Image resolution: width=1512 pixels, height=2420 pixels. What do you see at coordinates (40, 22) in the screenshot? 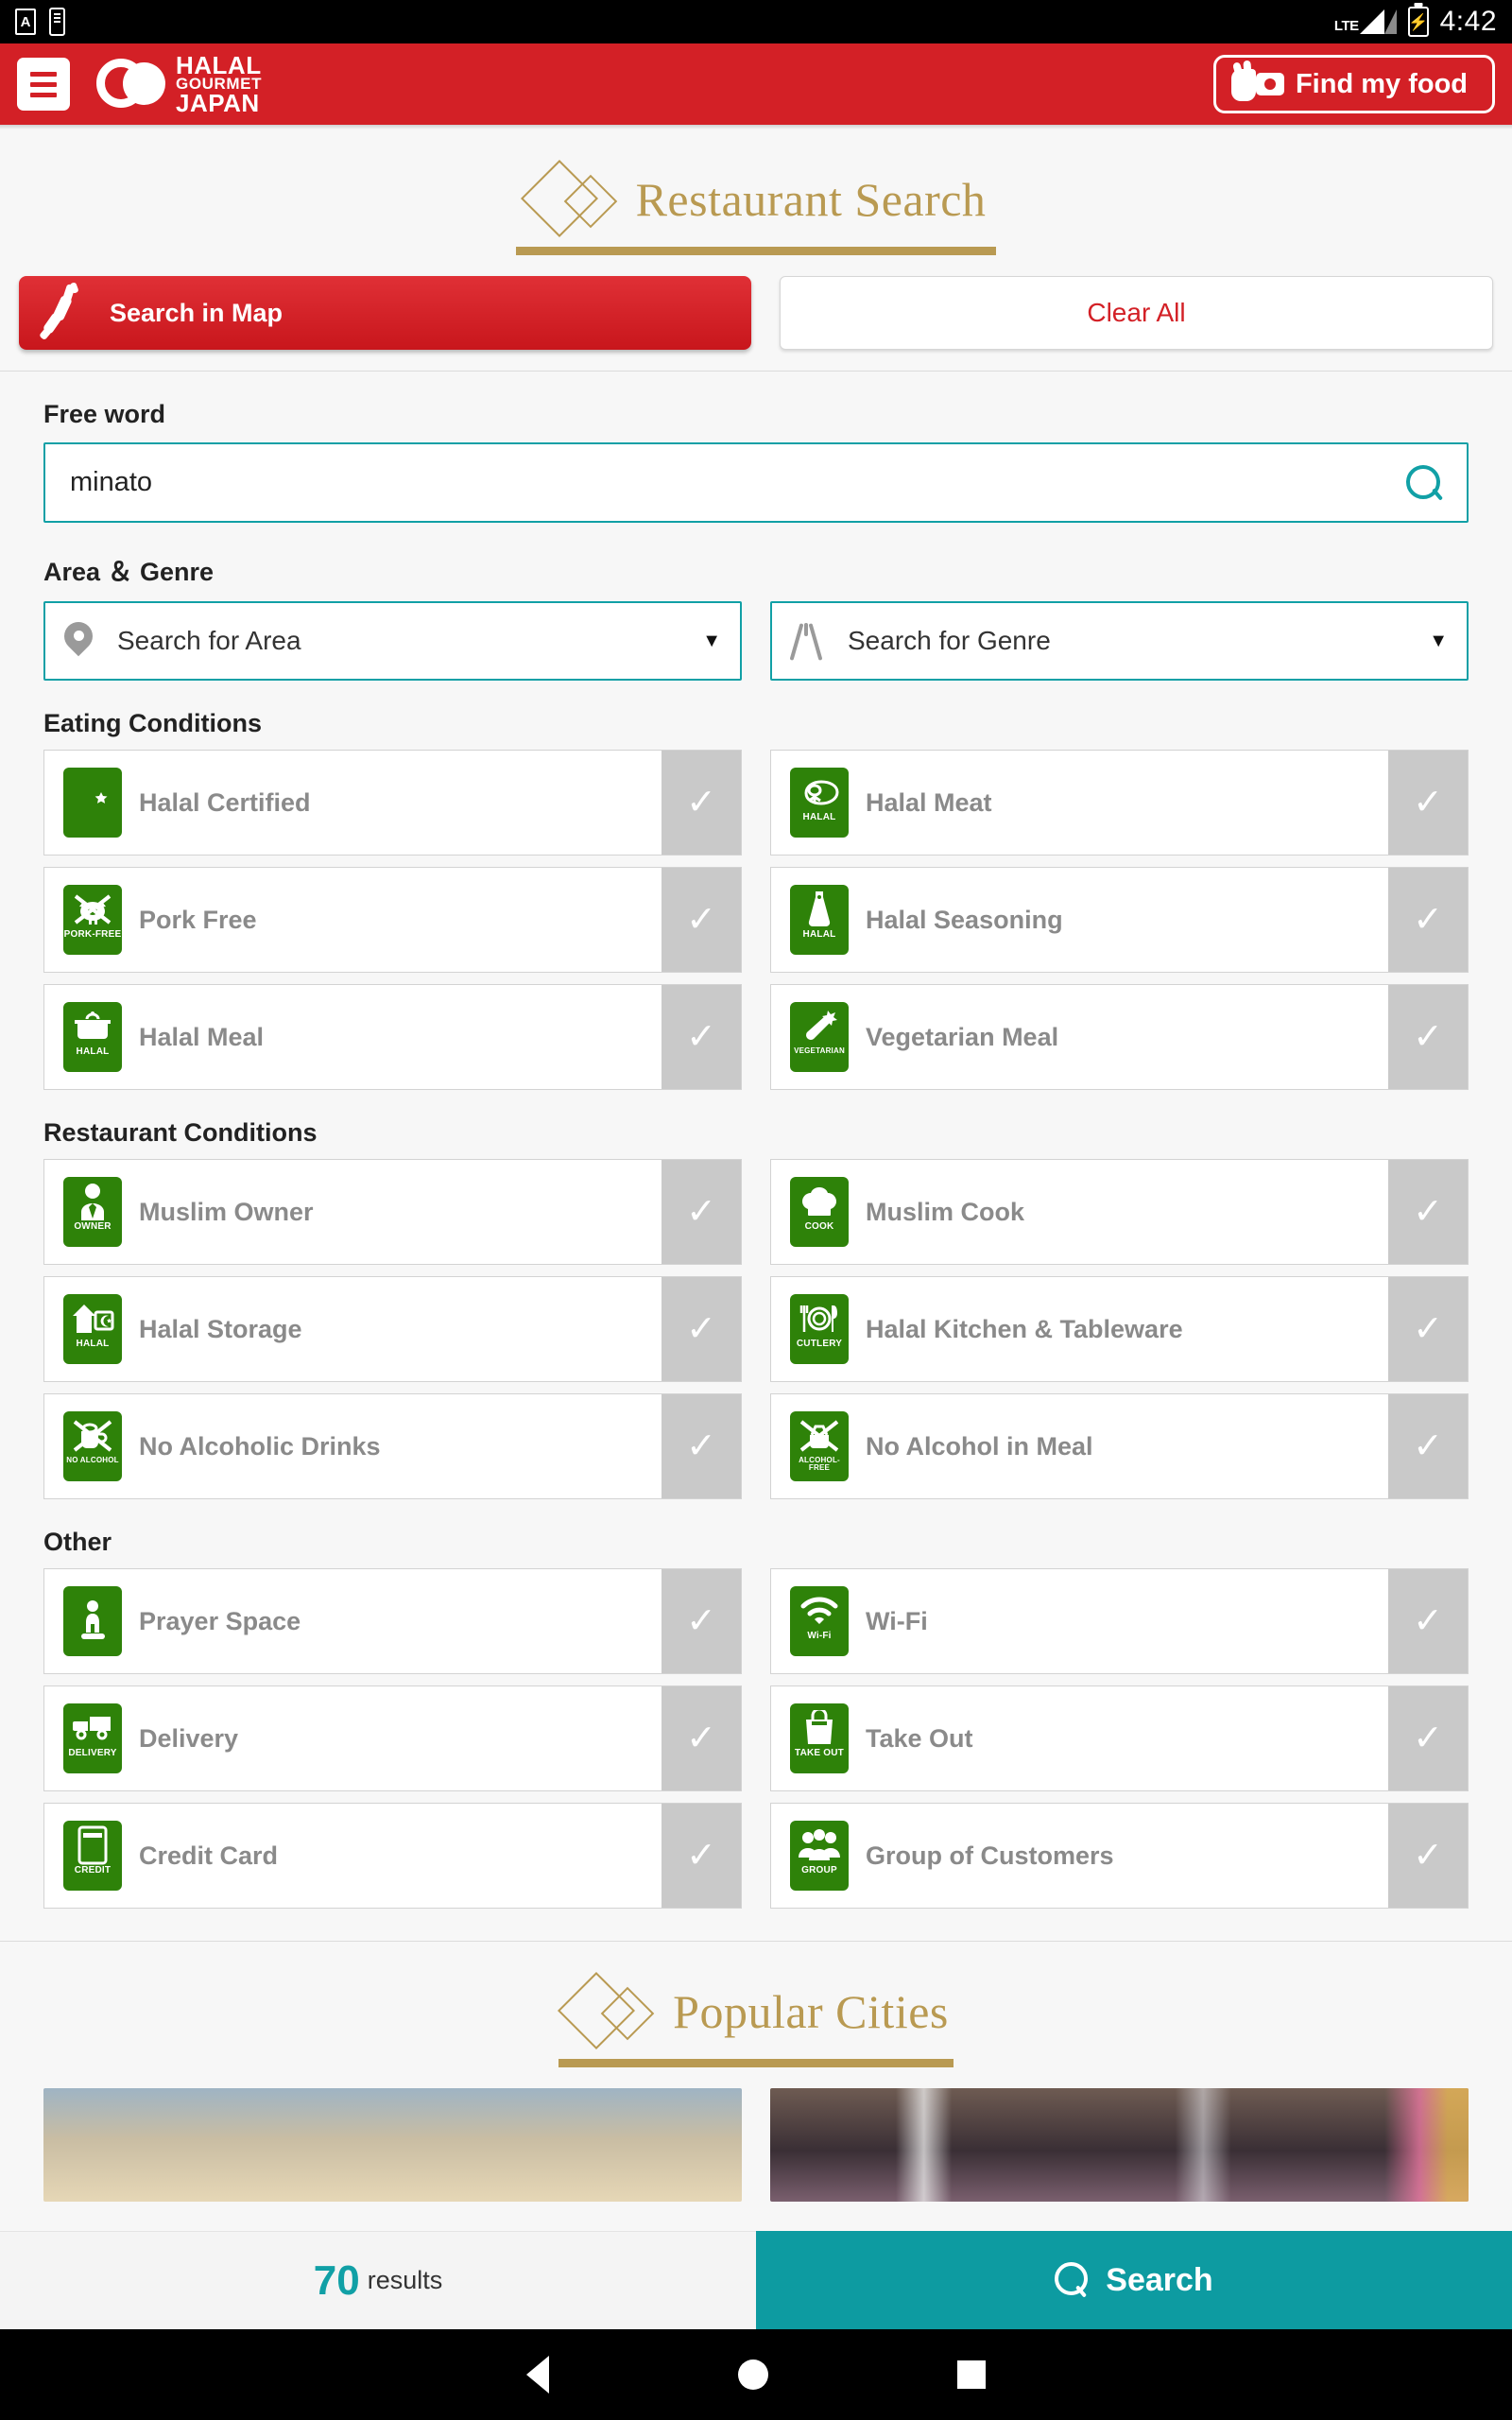
I see `status-left-icons: A` at bounding box center [40, 22].